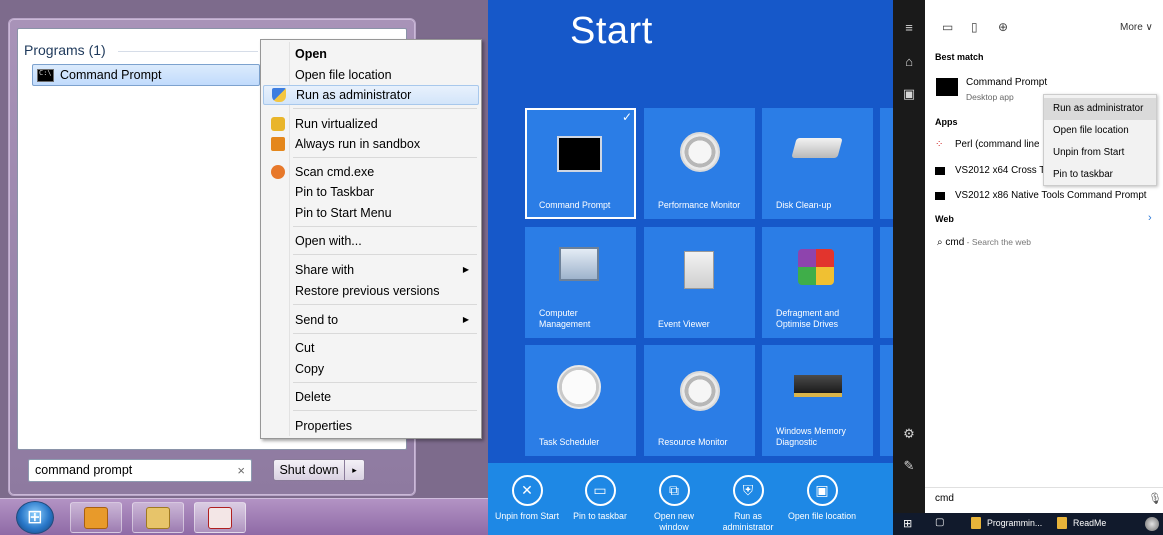 The width and height of the screenshot is (1163, 535). Describe the element at coordinates (371, 397) in the screenshot. I see `menu-delete: Delete` at that location.